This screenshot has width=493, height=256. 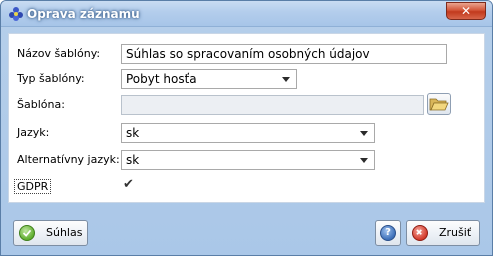 I want to click on alt-language-select: sk, so click(x=248, y=160).